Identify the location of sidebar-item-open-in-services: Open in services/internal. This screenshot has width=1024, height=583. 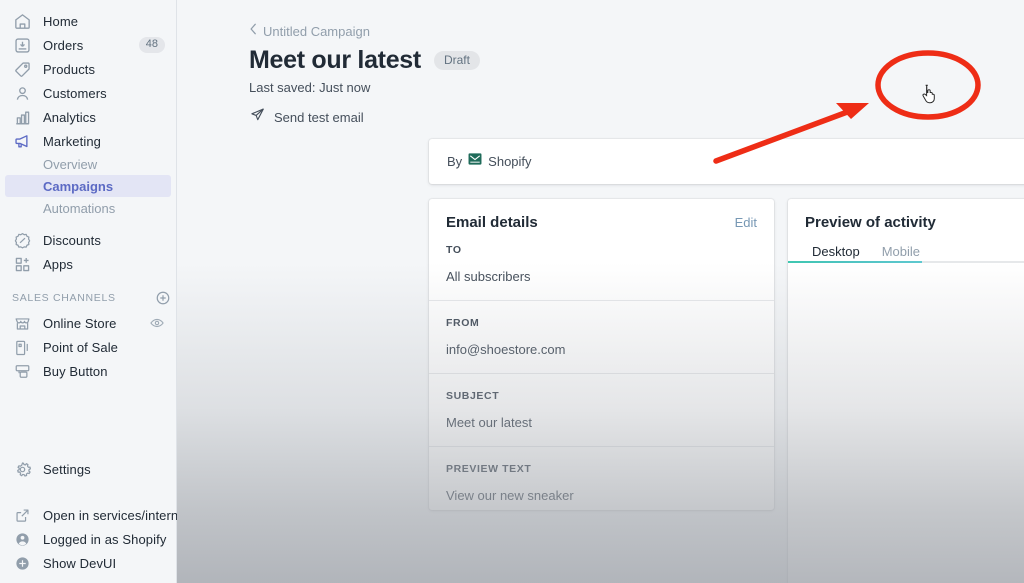
(96, 515).